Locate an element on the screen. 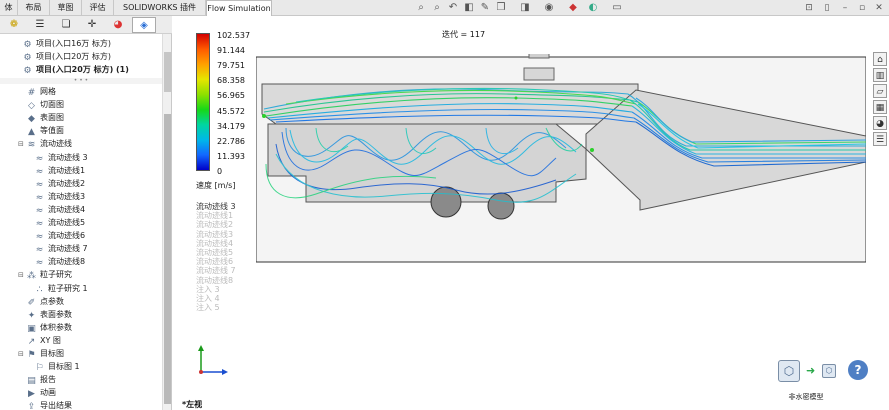 The height and width of the screenshot is (410, 889). apply-scene-icon: ◐ is located at coordinates (593, 8).